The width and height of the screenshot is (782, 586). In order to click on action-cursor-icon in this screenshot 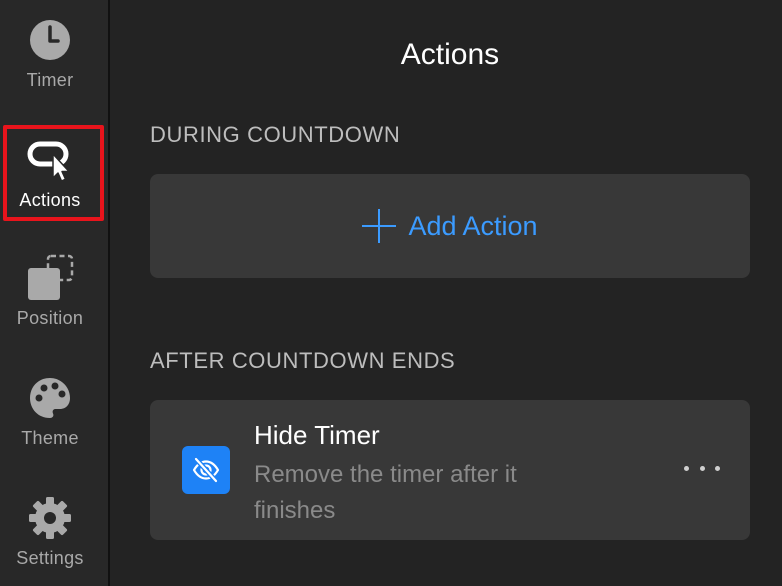, I will do `click(48, 161)`.